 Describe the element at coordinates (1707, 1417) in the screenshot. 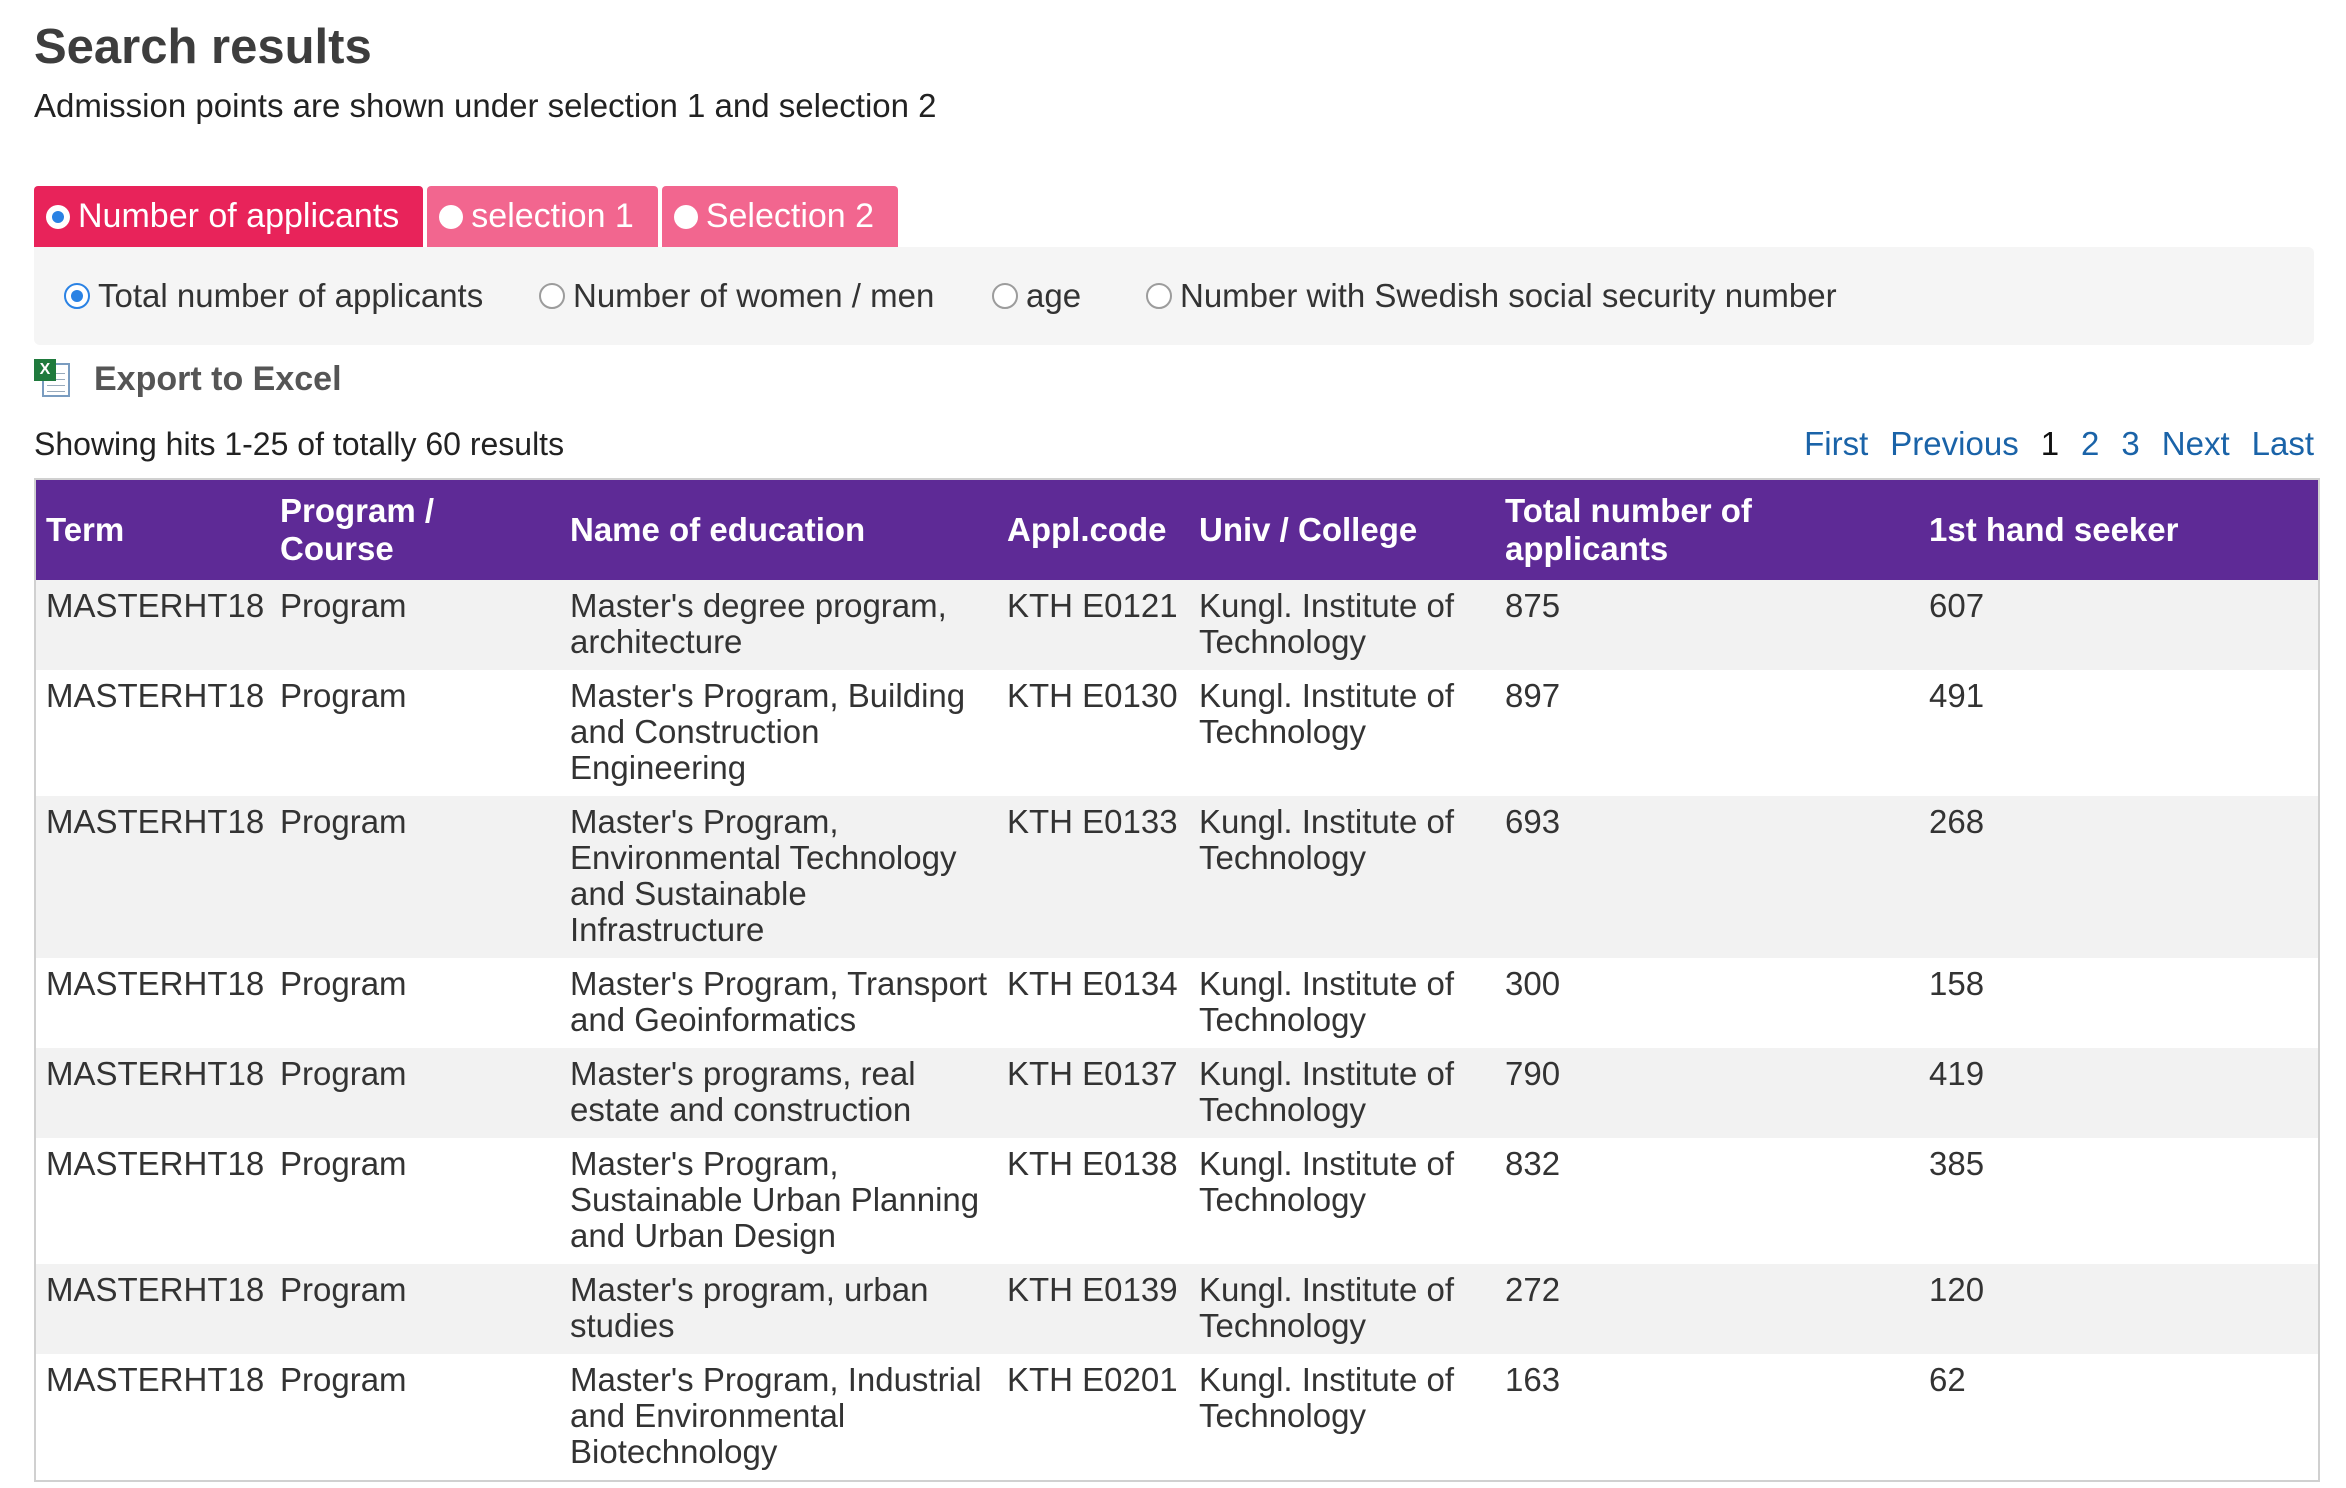

I see `cell-total-applicants: 163` at that location.